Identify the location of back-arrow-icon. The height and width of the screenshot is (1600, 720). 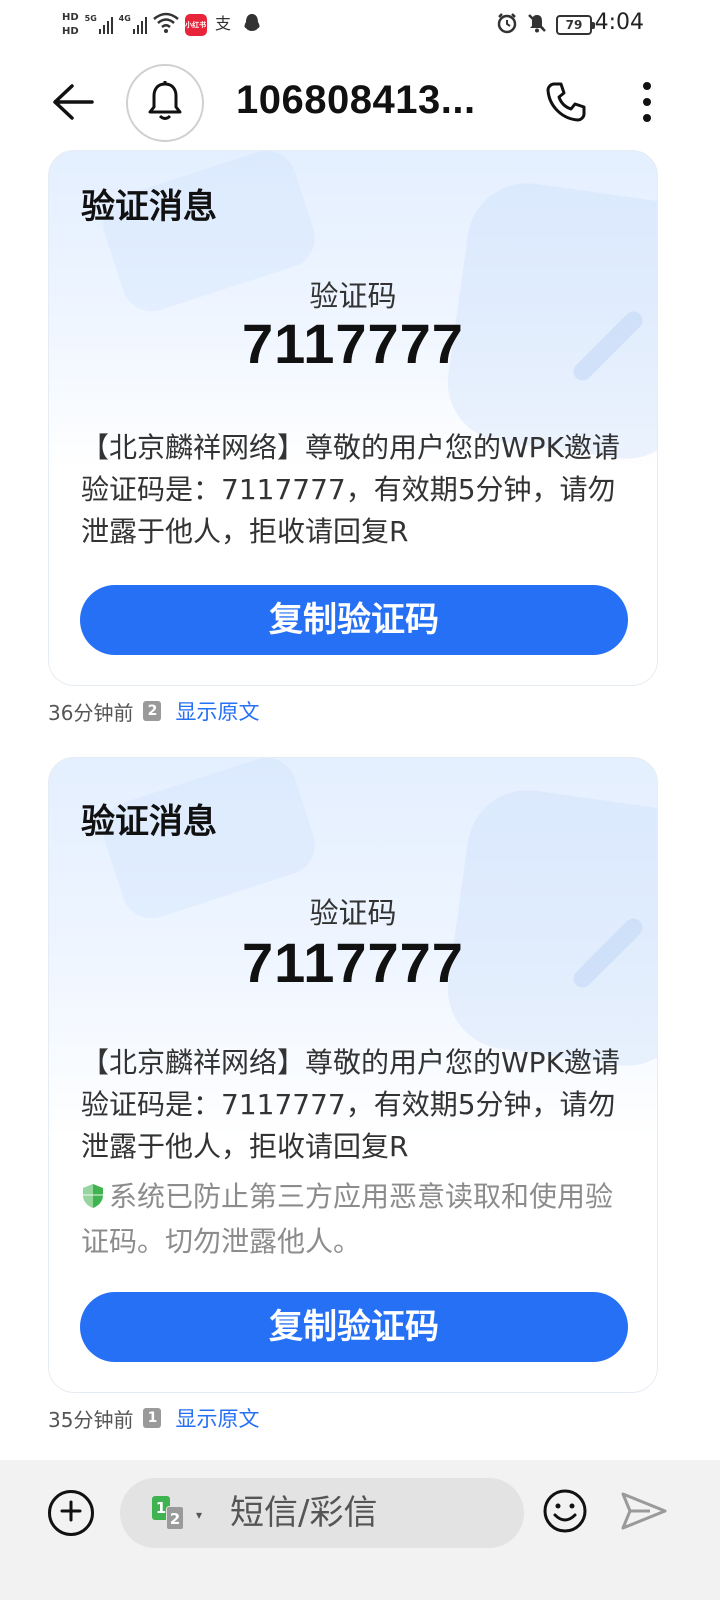
(72, 104).